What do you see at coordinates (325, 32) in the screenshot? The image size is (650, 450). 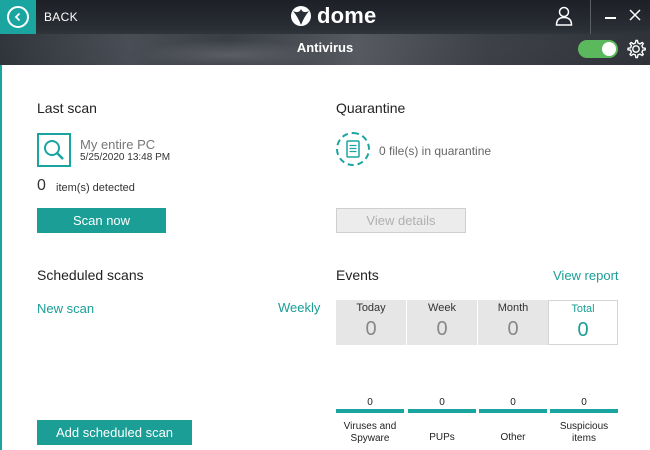 I see `header-bar: BACK dome Antivirus` at bounding box center [325, 32].